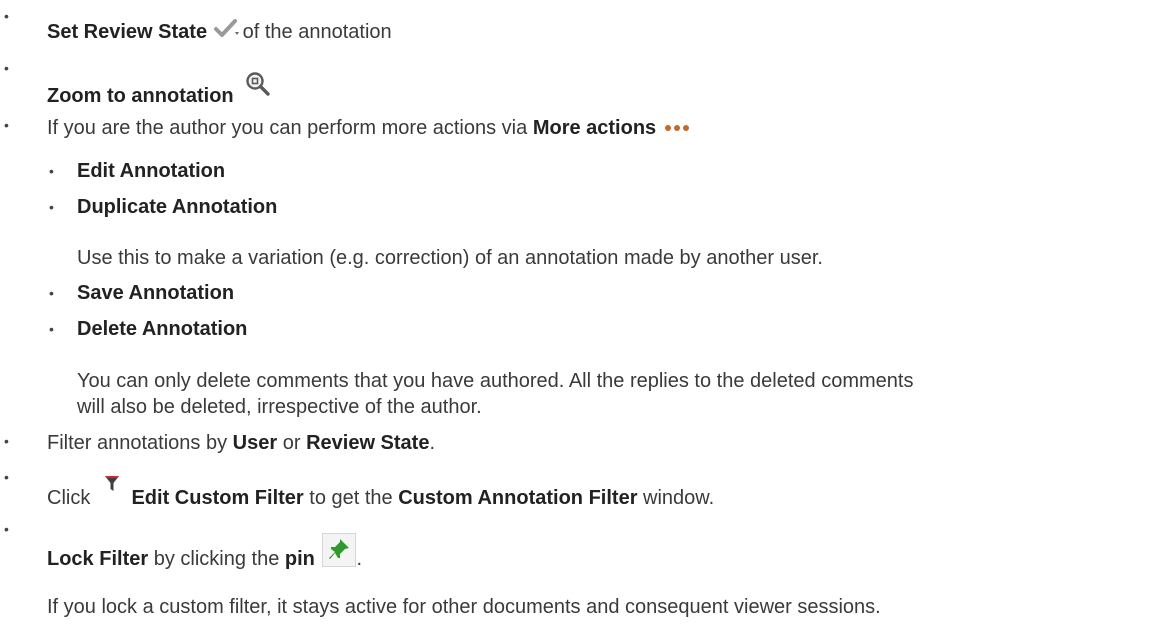 The image size is (1174, 627). Describe the element at coordinates (677, 129) in the screenshot. I see `more-dots-icon` at that location.